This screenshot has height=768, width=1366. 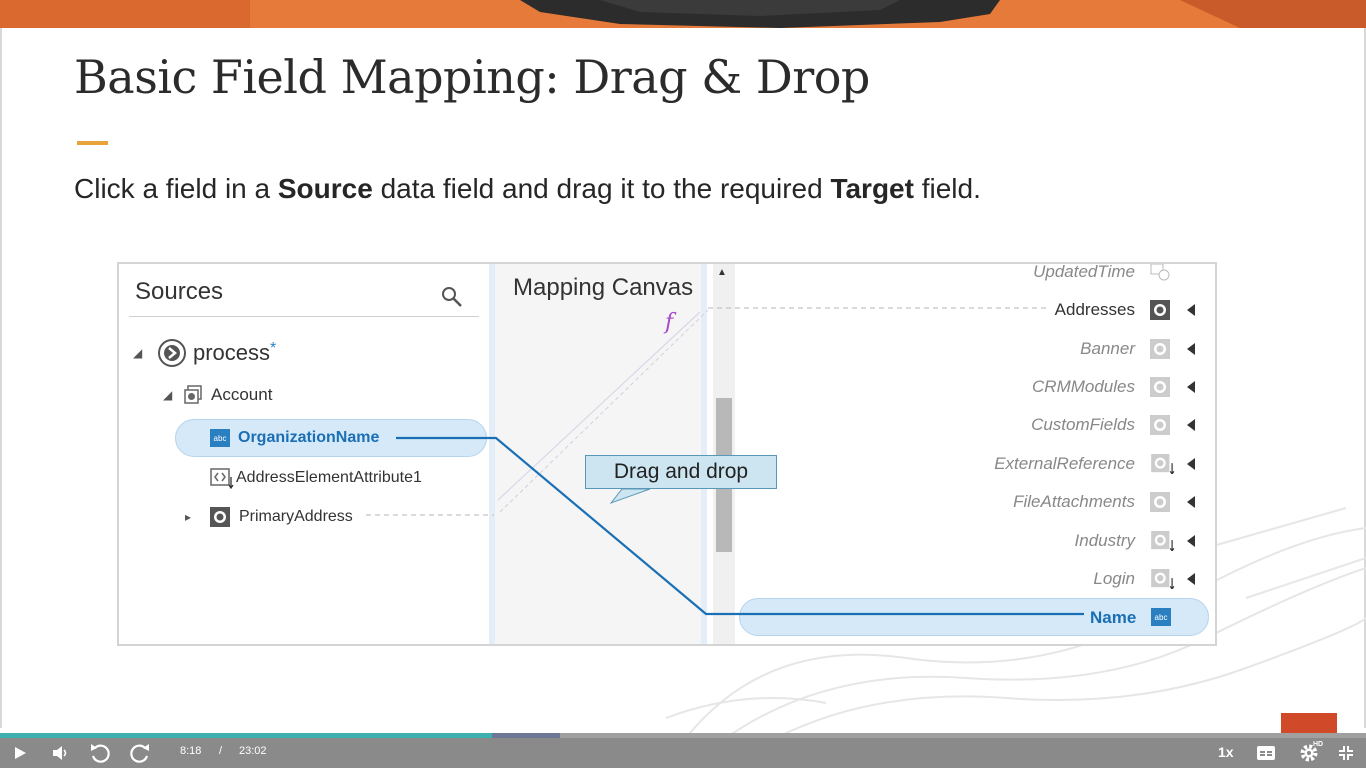 What do you see at coordinates (253, 751) in the screenshot?
I see `total-time: 23:02` at bounding box center [253, 751].